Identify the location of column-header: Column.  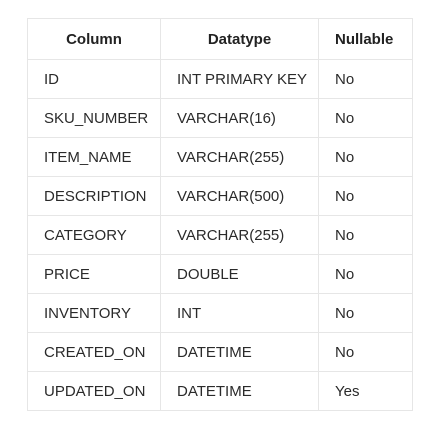
(94, 39).